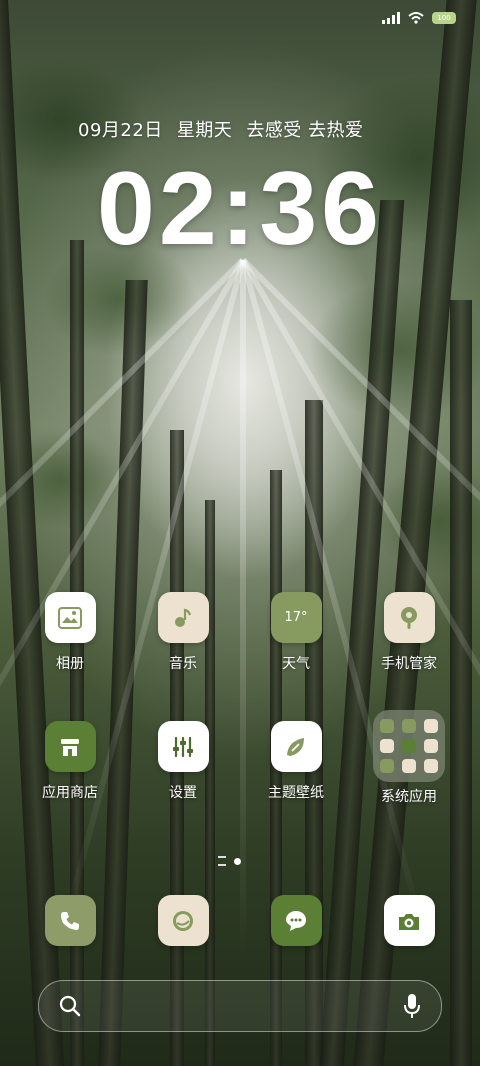  I want to click on messages-icon, so click(296, 920).